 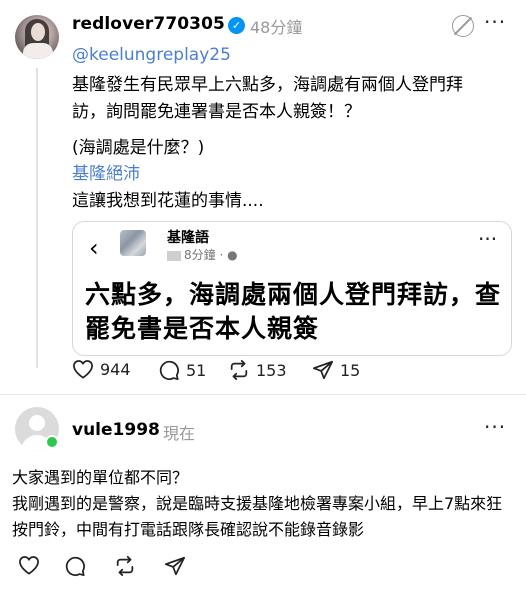 I want to click on quoted-time: 8分鐘 ·, so click(x=204, y=255).